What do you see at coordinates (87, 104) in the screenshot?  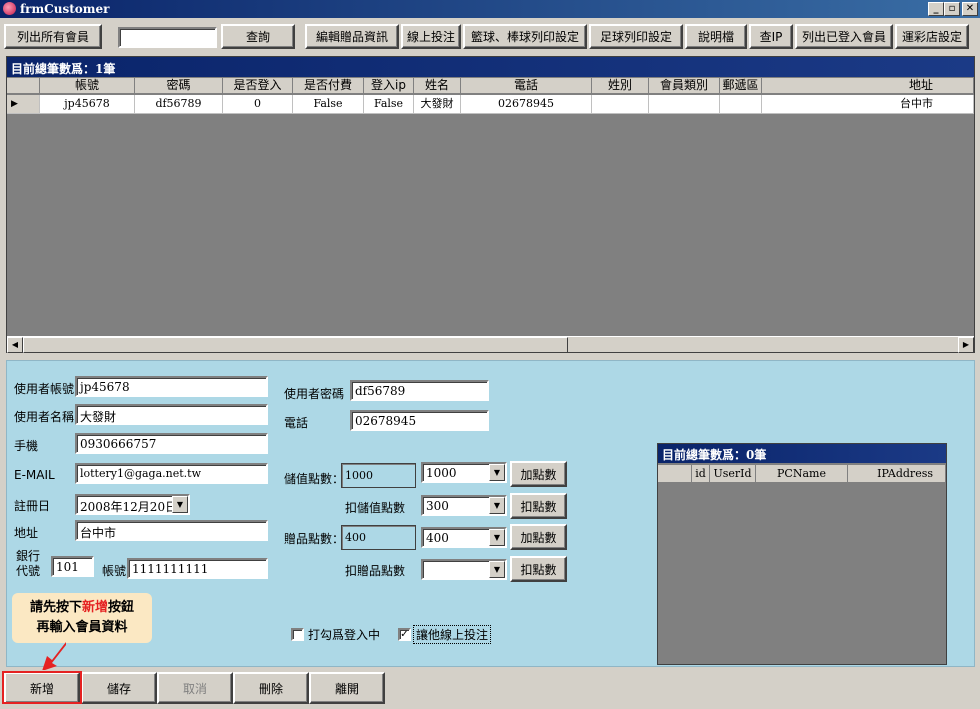 I see `table-cell: jp45678` at bounding box center [87, 104].